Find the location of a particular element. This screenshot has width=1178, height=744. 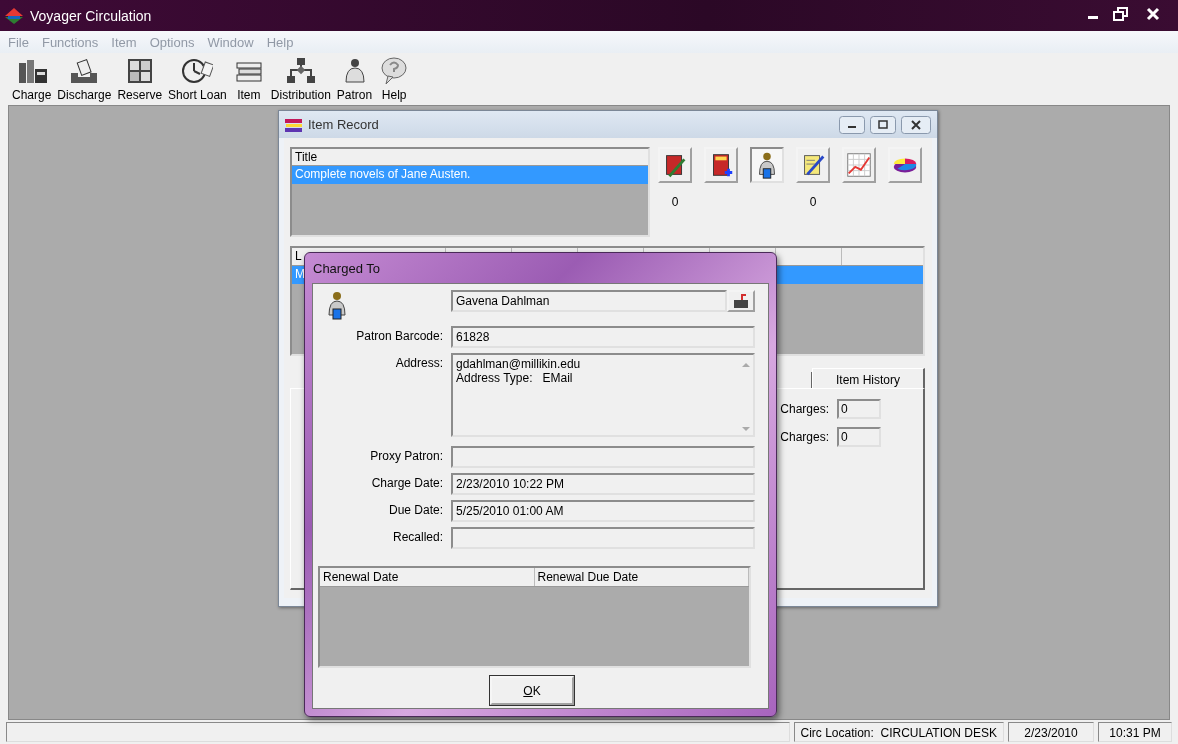

toolbar-button: Distribution is located at coordinates (300, 78).